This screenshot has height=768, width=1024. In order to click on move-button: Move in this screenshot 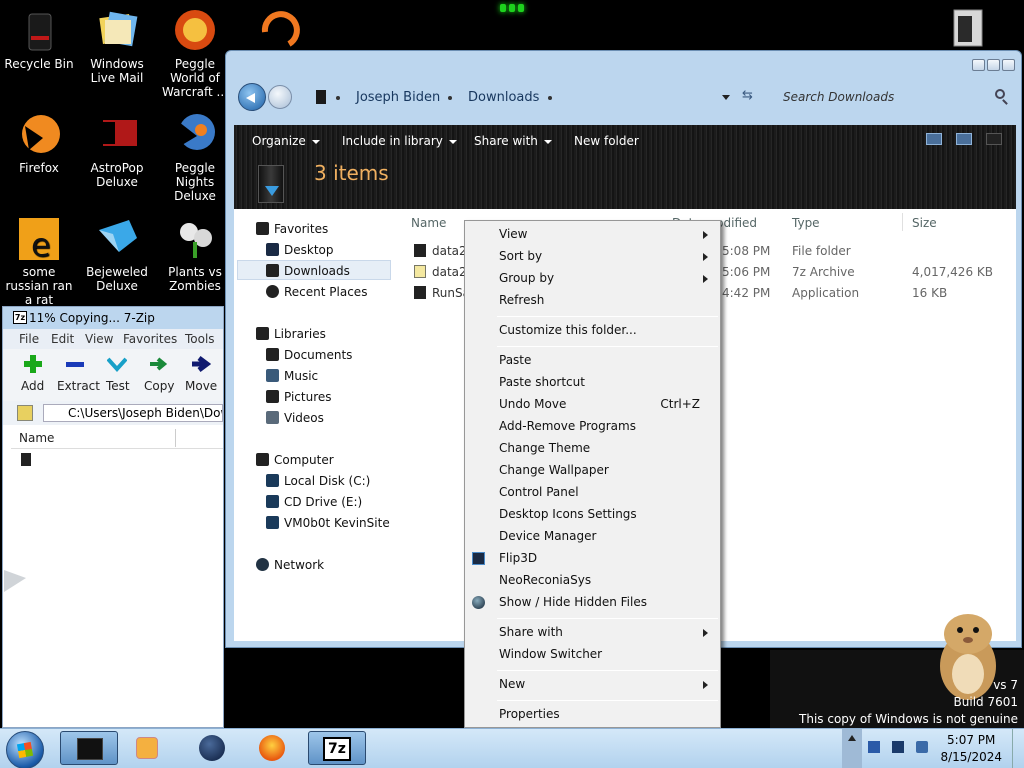, I will do `click(201, 386)`.